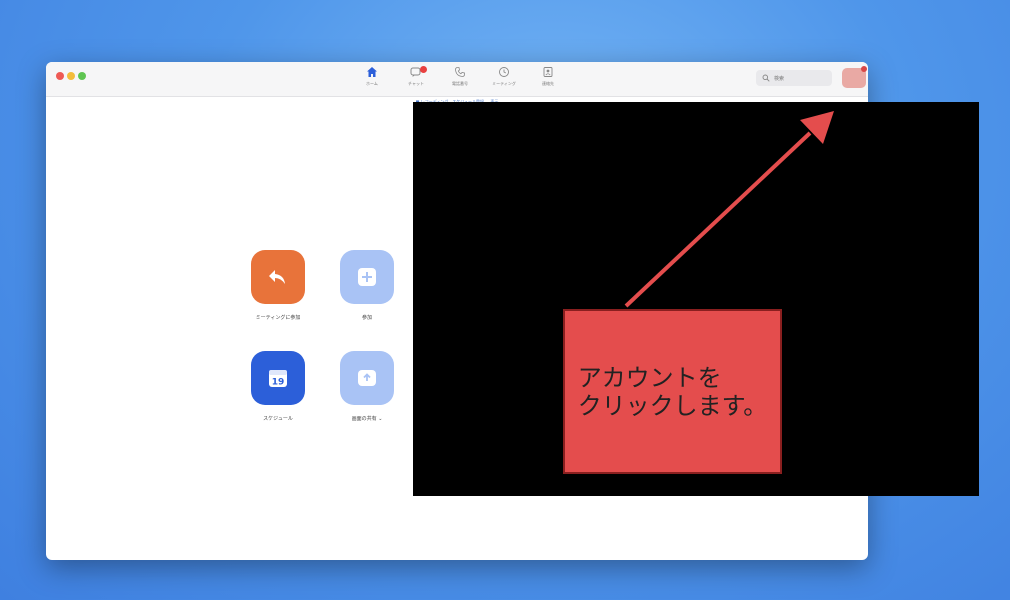 This screenshot has height=600, width=1010. I want to click on schedule-tile: 19, so click(278, 378).